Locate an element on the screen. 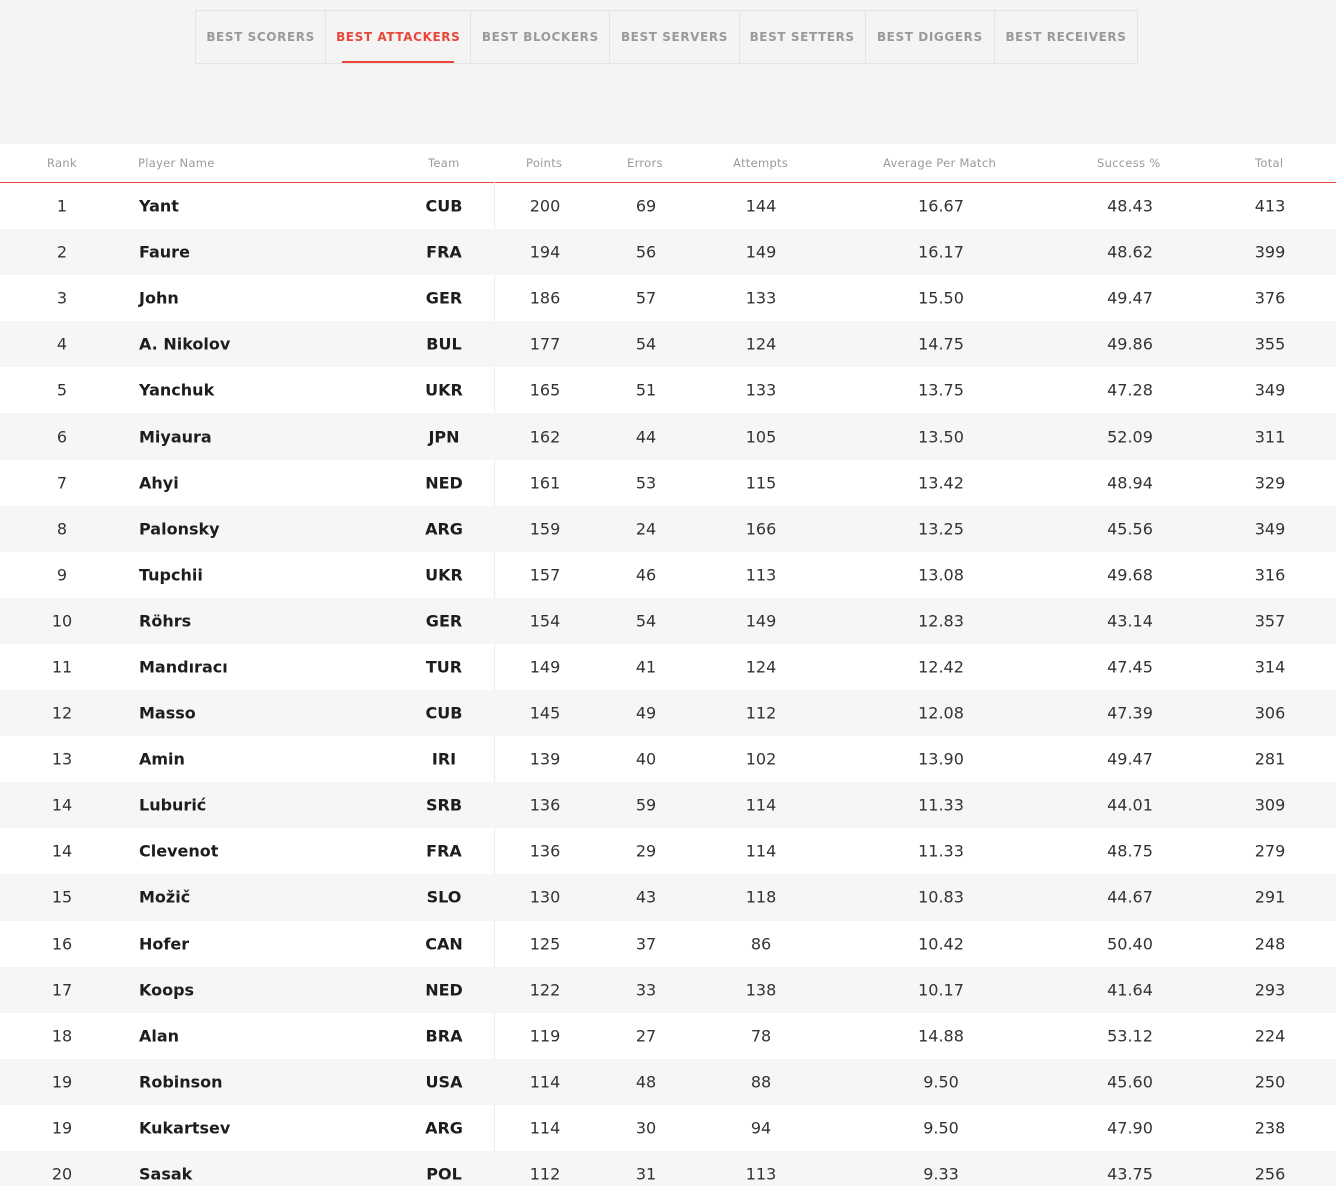  tab-best-scorers: BEST SCORERS is located at coordinates (261, 37).